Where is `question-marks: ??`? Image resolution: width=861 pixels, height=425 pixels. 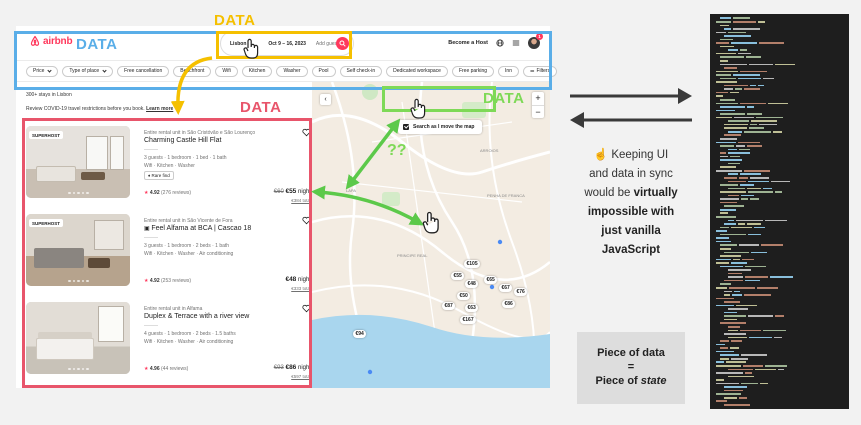
question-marks: ?? is located at coordinates (397, 150).